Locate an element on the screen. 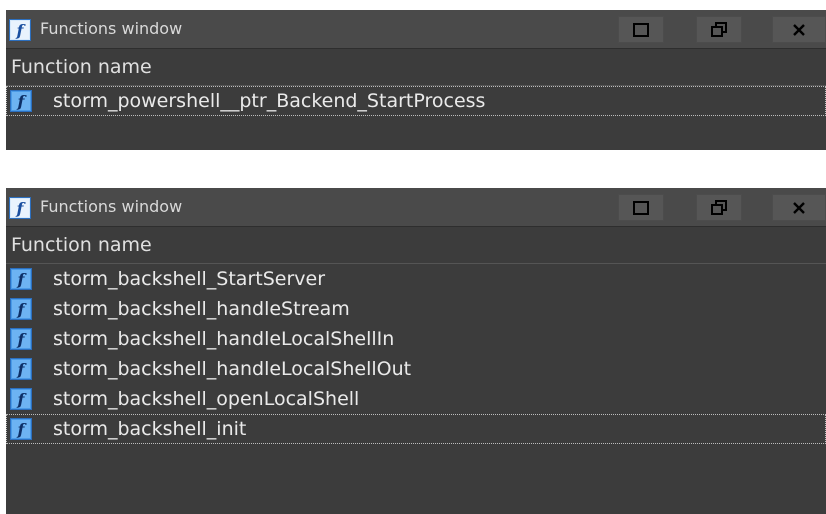 This screenshot has width=826, height=514. function-name: storm_backshell_handleLocalShellOut is located at coordinates (232, 369).